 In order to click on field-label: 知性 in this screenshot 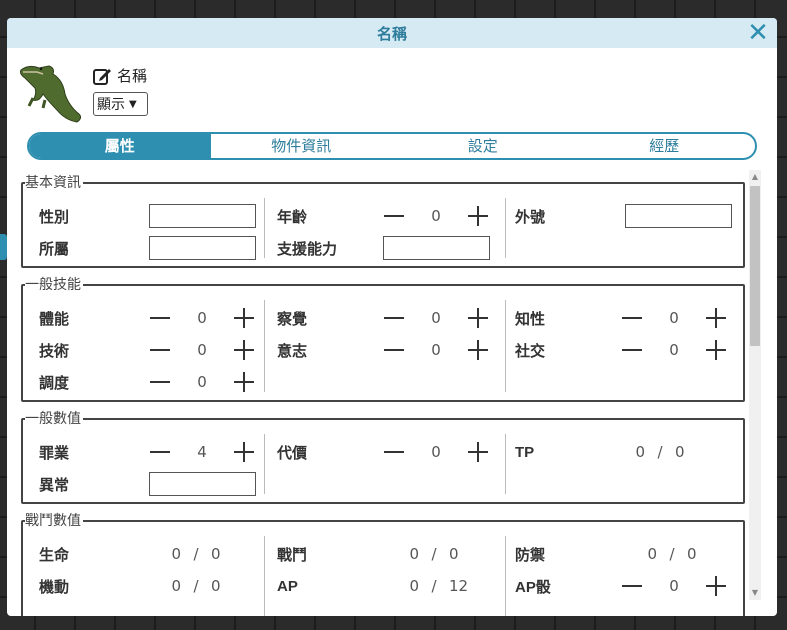, I will do `click(530, 318)`.